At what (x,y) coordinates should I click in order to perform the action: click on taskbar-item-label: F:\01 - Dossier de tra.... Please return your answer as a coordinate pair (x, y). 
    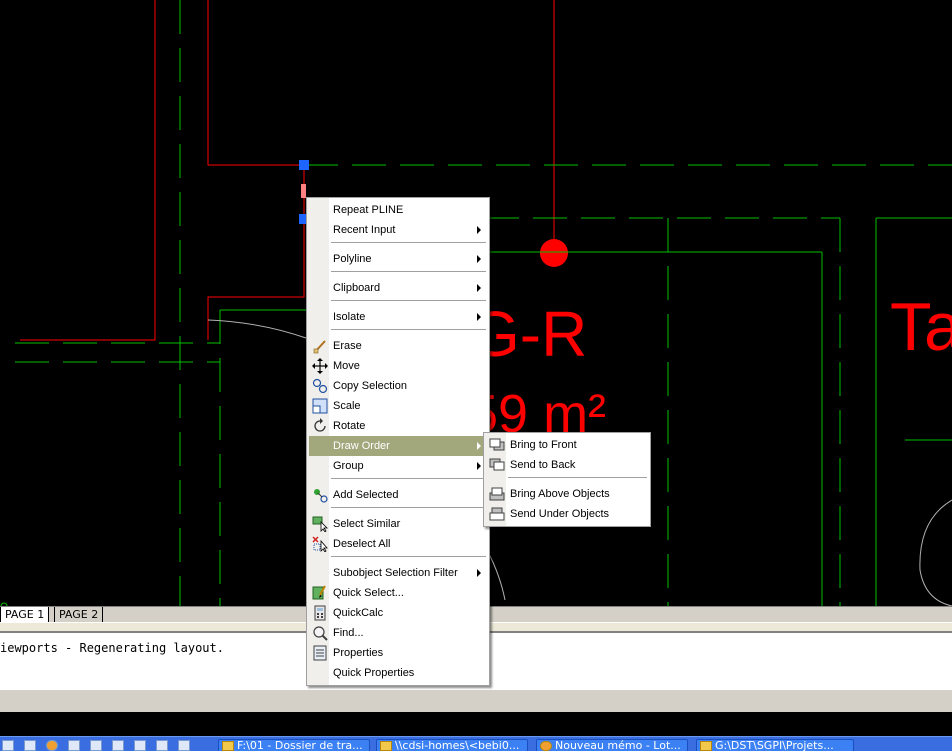
    Looking at the image, I should click on (300, 745).